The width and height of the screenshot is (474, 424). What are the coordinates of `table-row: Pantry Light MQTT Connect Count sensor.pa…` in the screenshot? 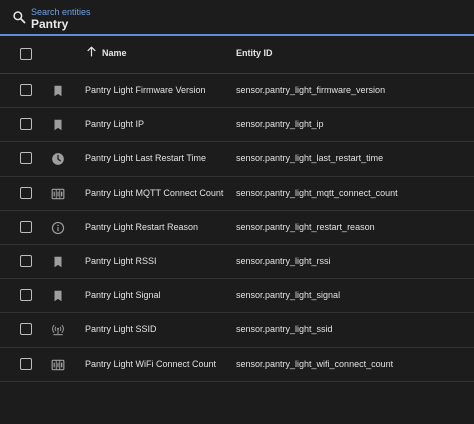 It's located at (237, 194).